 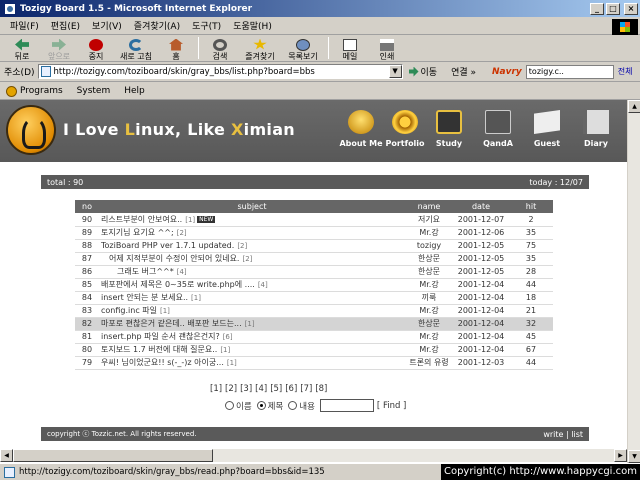 I want to click on subject-link: 어제 지적부분이 수정이 안되어 있네요., so click(x=170, y=258).